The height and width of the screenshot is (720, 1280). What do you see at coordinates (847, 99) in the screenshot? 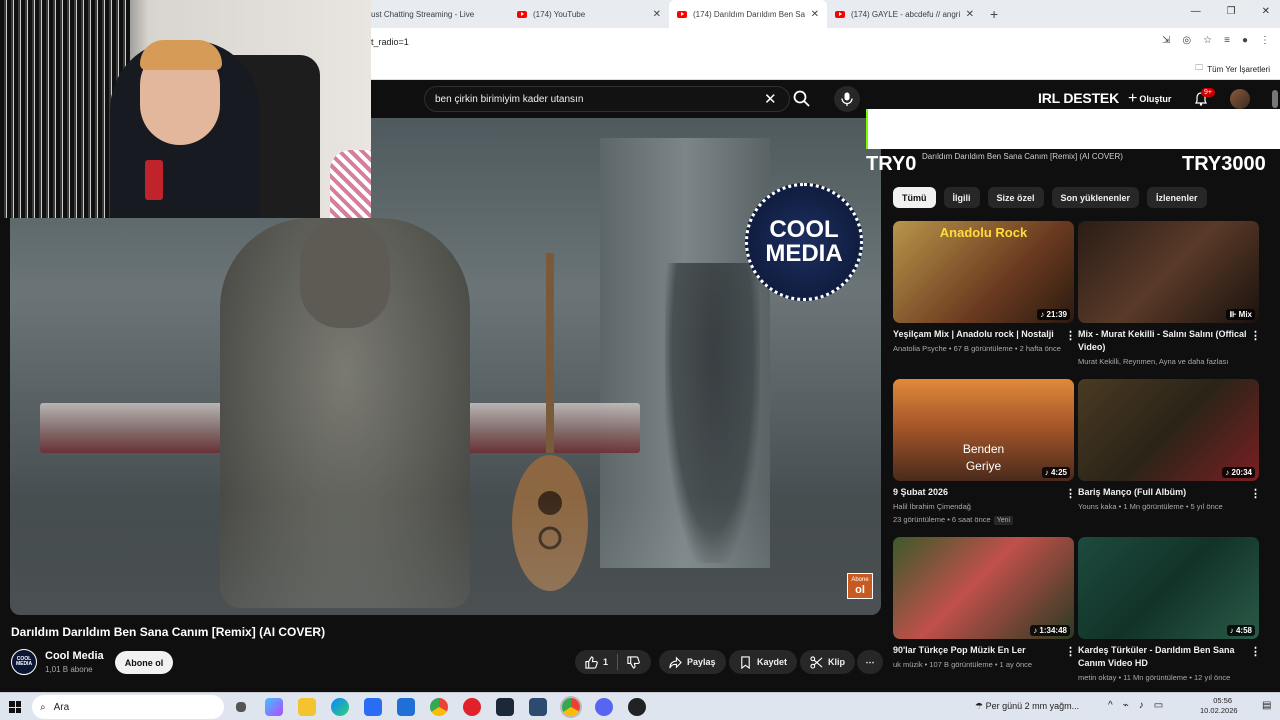
I see `voice-search-button` at bounding box center [847, 99].